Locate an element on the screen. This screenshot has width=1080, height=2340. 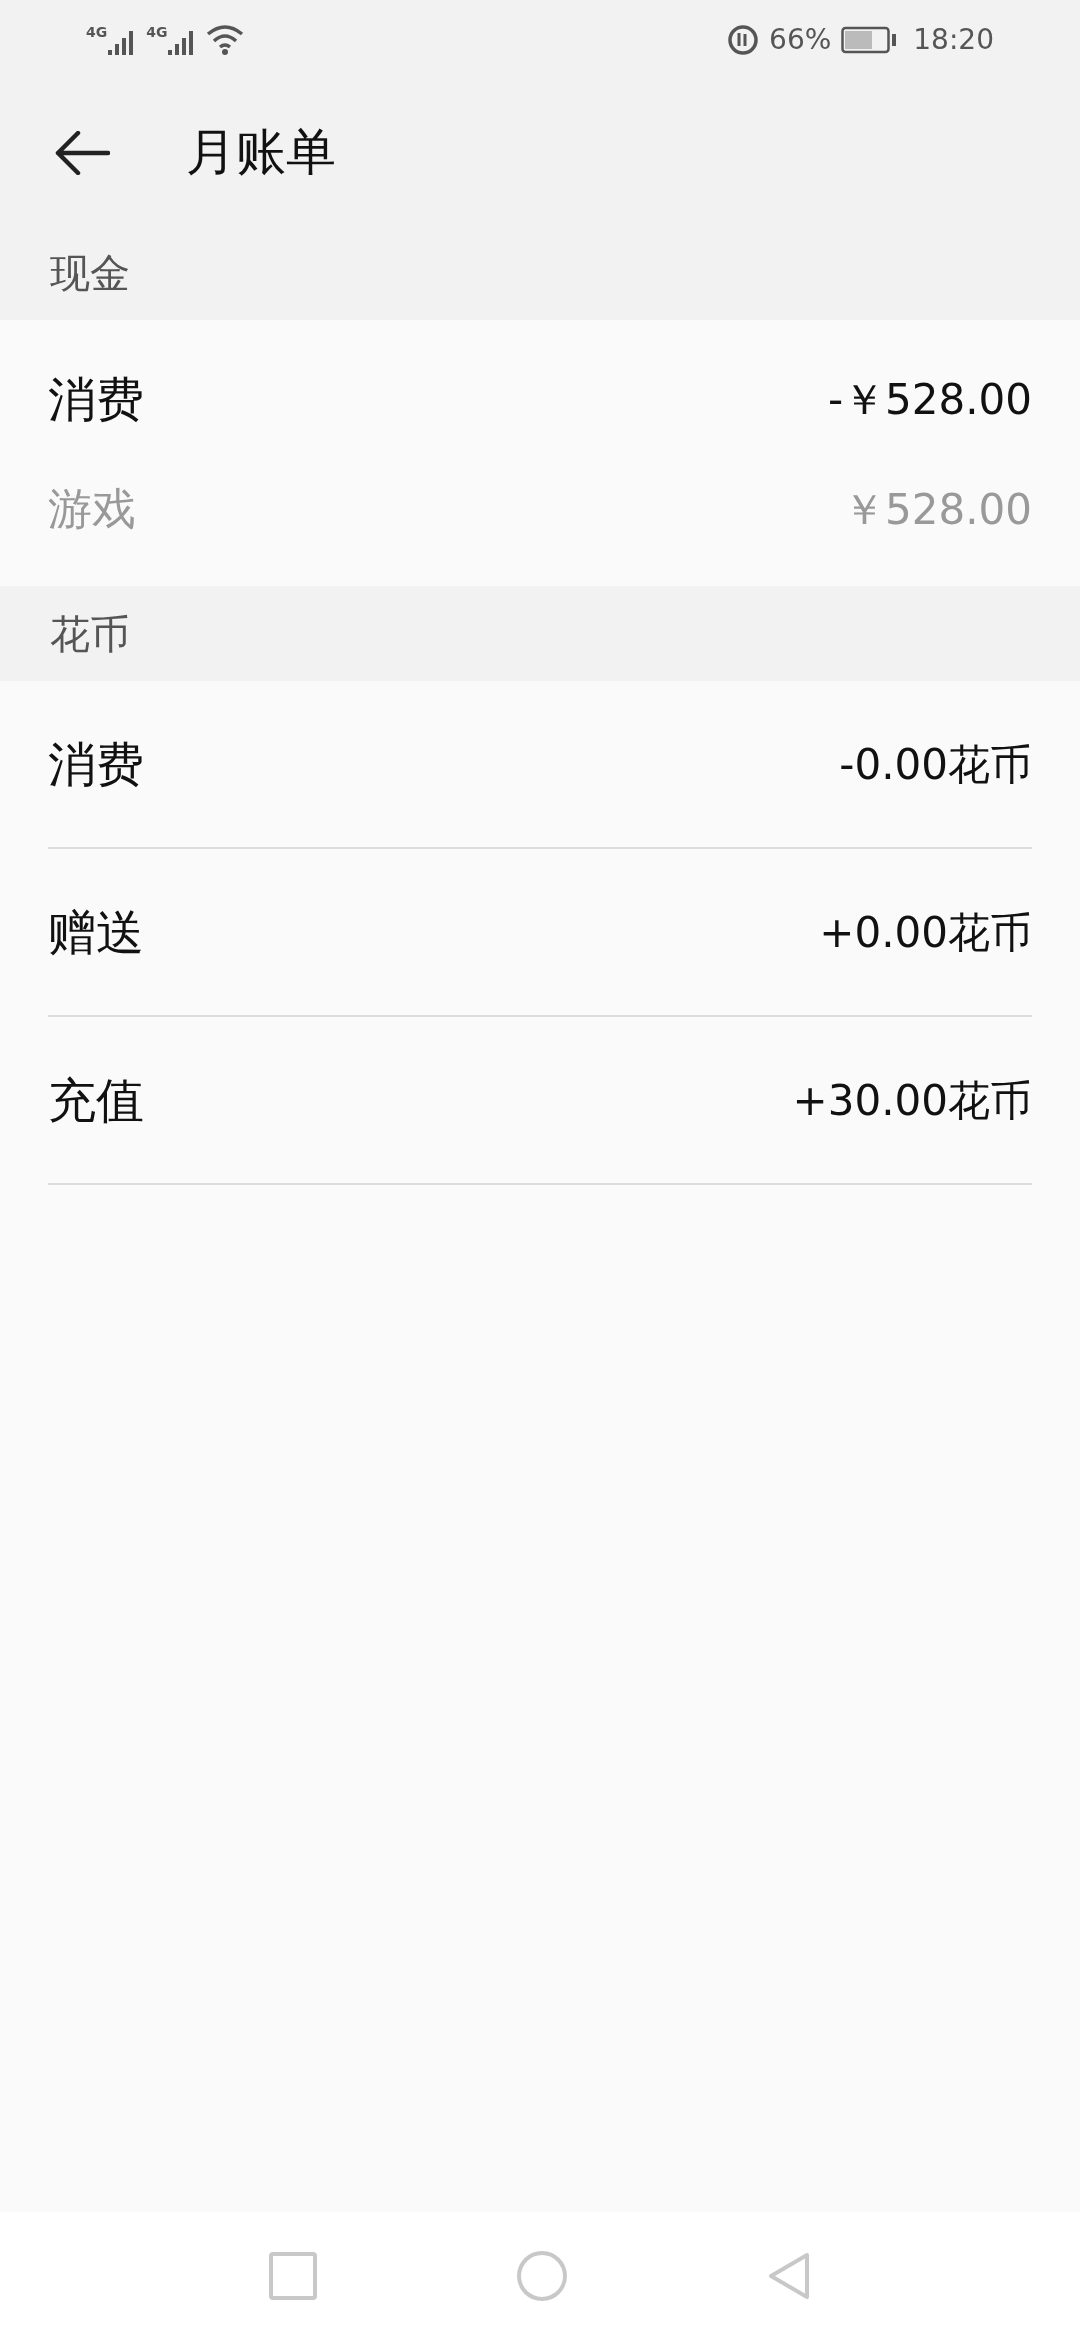
bill-row: 充值 +30.00花币 is located at coordinates (540, 1101).